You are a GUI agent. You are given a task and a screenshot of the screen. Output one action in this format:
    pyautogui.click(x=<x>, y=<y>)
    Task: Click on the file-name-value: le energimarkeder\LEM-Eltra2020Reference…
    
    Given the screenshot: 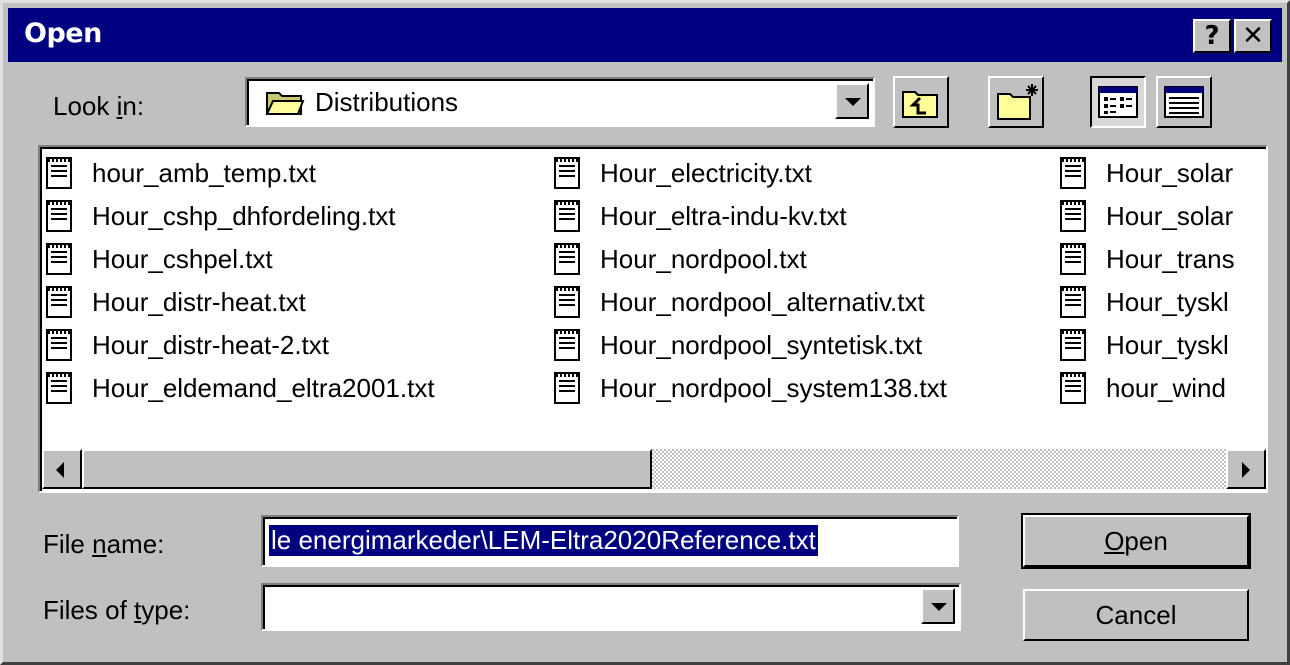 What is the action you would take?
    pyautogui.click(x=543, y=540)
    